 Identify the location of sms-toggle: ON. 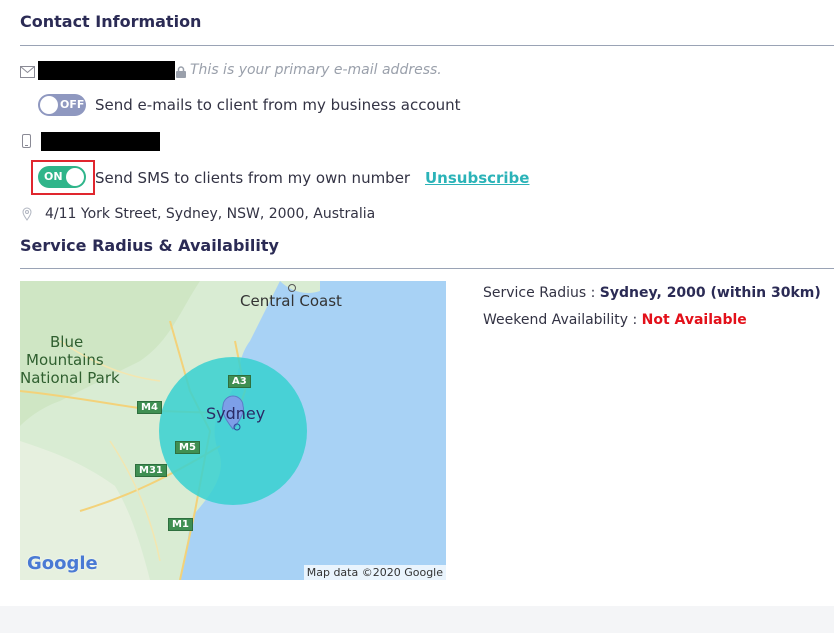
(62, 177).